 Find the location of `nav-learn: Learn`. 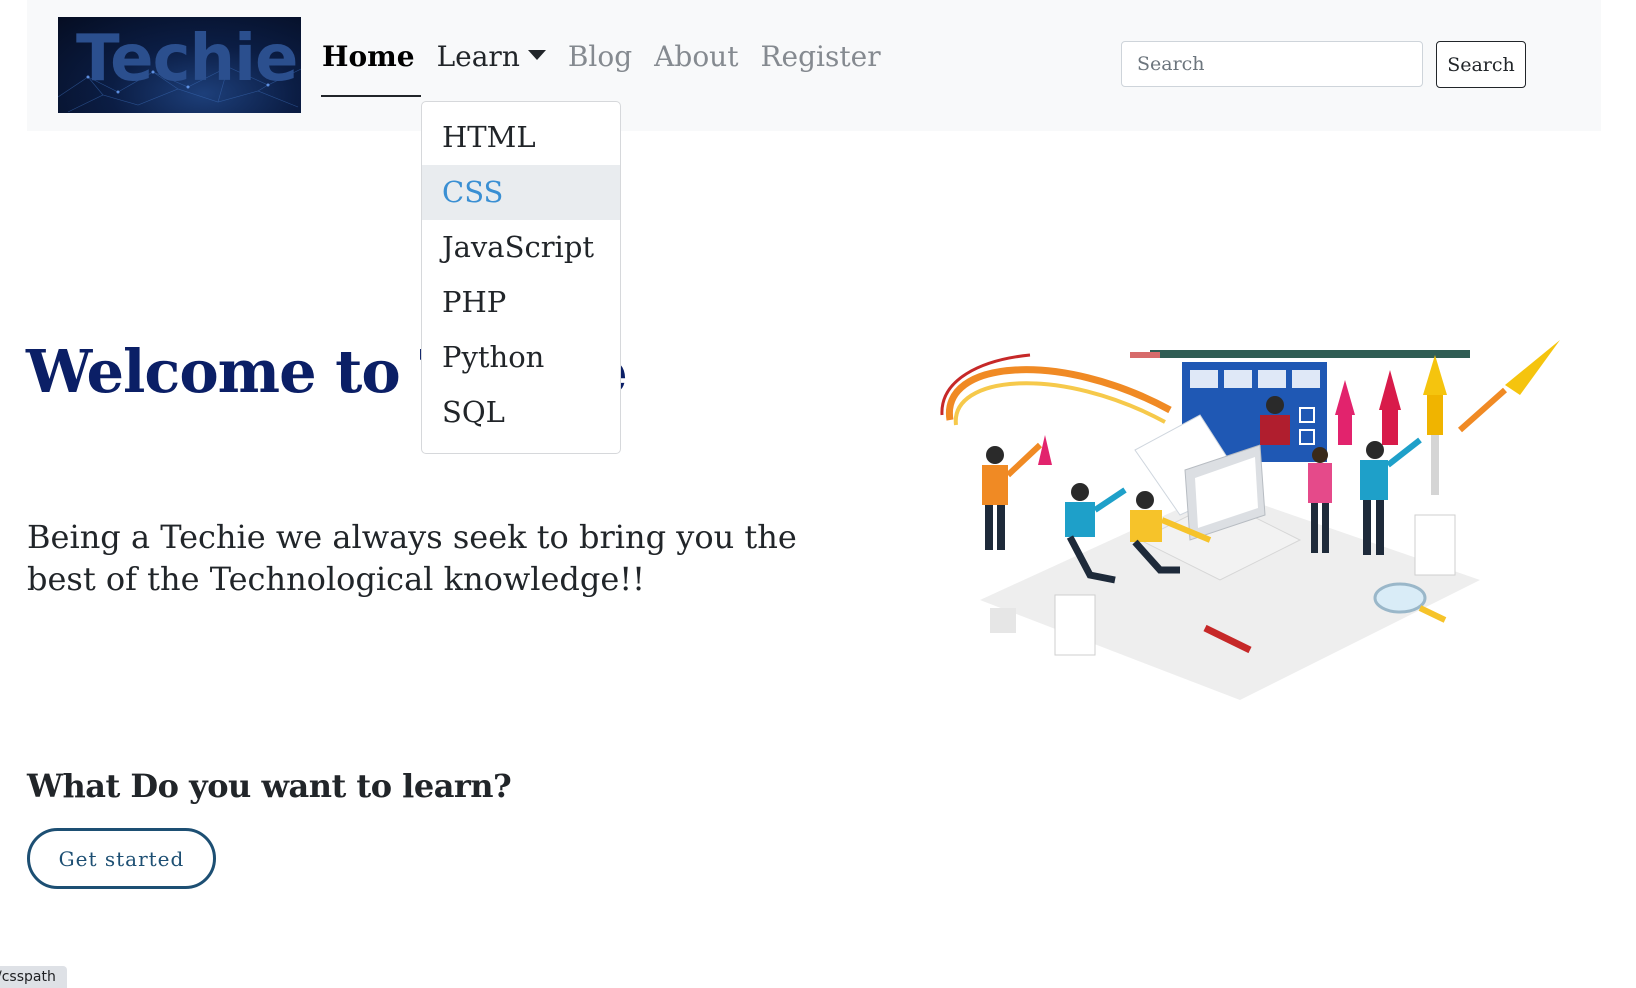

nav-learn: Learn is located at coordinates (491, 56).